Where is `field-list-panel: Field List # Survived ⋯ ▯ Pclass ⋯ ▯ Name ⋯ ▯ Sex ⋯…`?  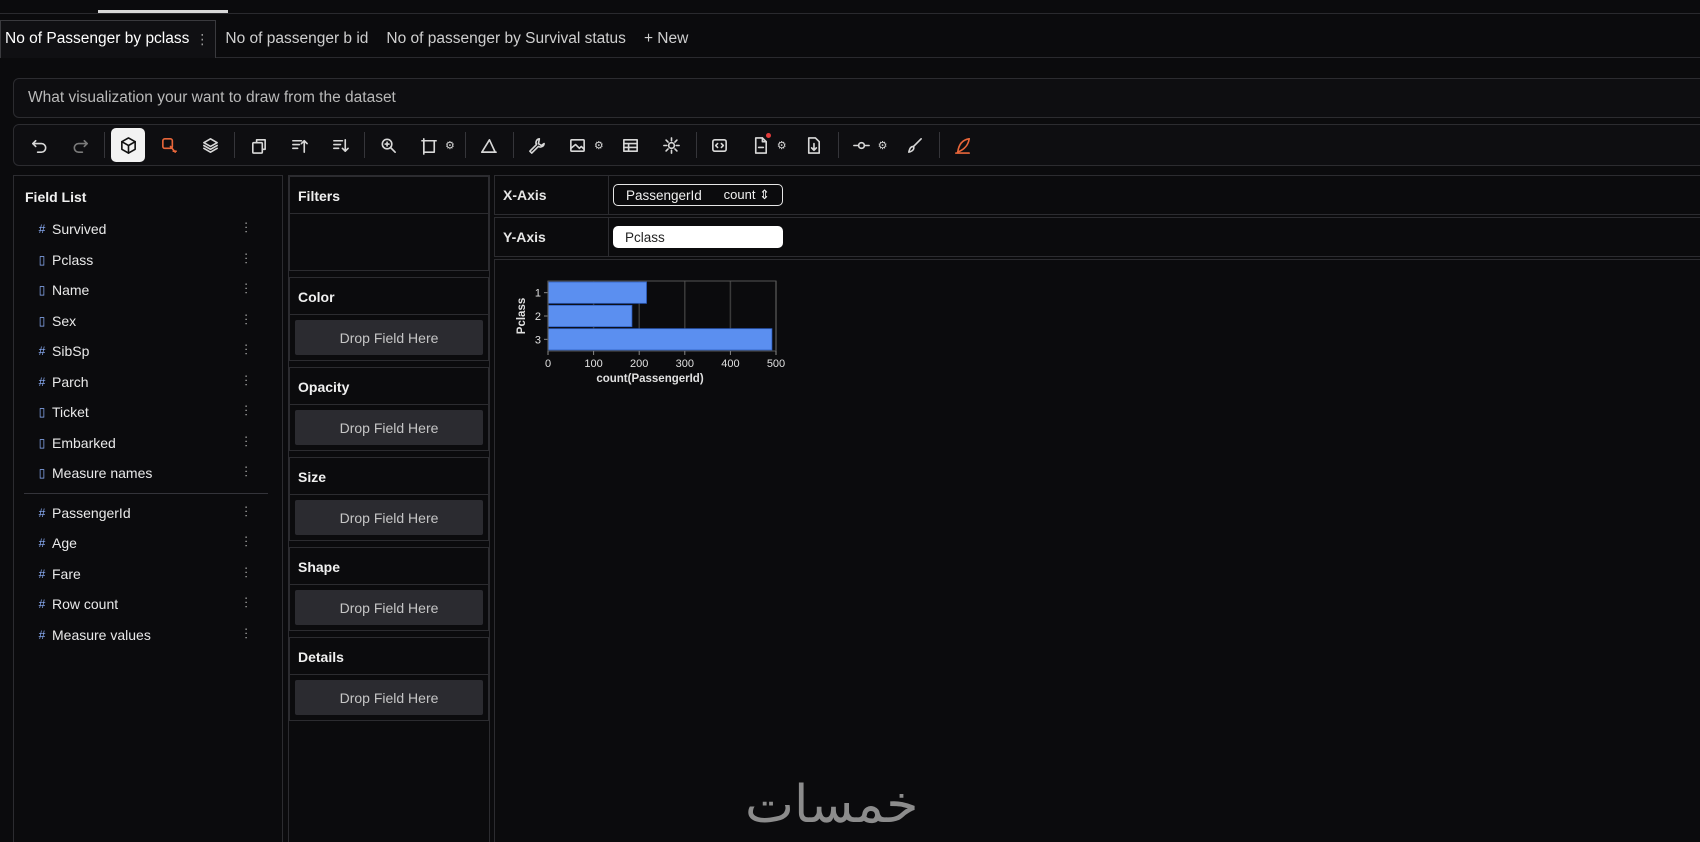
field-list-panel: Field List # Survived ⋯ ▯ Pclass ⋯ ▯ Name ⋯ ▯ Sex ⋯… is located at coordinates (148, 508).